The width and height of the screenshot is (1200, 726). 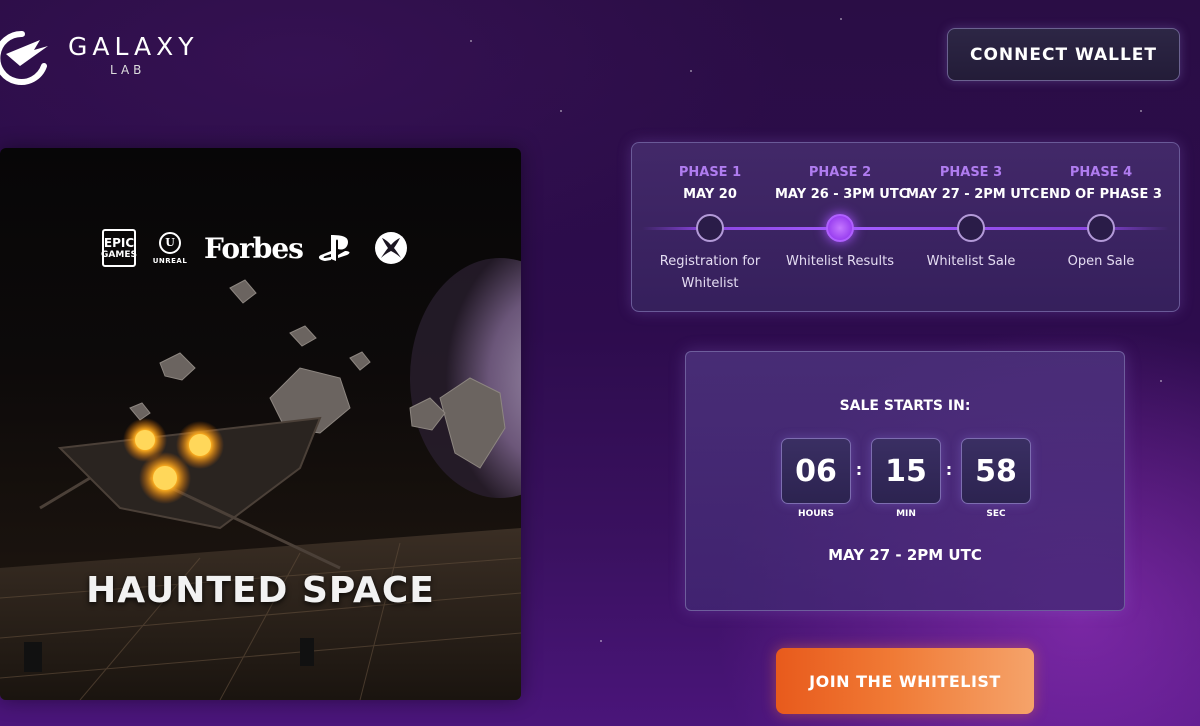 What do you see at coordinates (816, 514) in the screenshot?
I see `hours-unit-label: HOURS` at bounding box center [816, 514].